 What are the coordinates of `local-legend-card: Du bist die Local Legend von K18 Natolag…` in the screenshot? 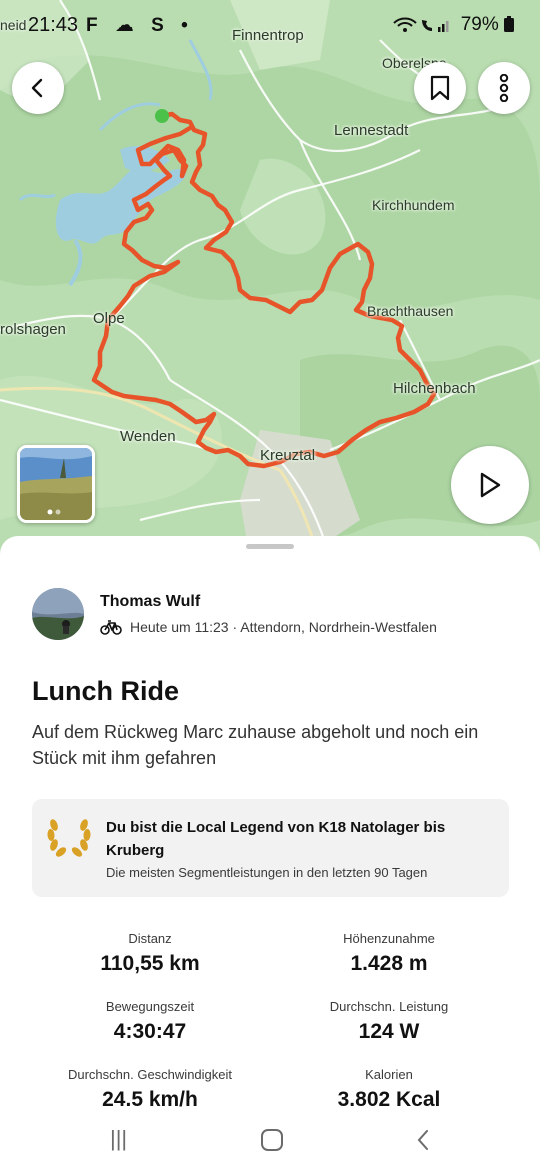 It's located at (270, 848).